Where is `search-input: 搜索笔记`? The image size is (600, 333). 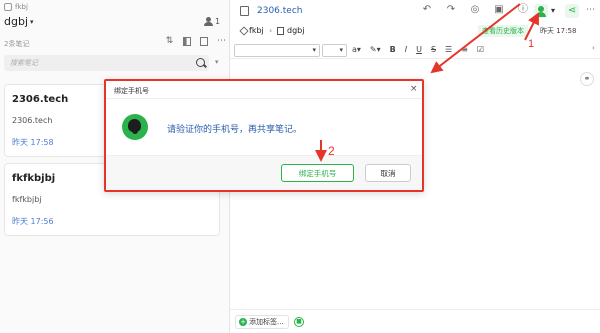
search-input: 搜索笔记 is located at coordinates (106, 63).